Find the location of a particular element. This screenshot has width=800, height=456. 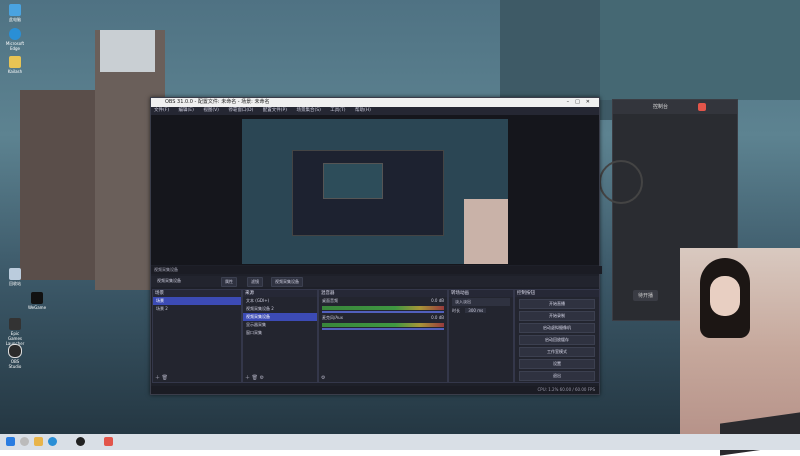

desktop-icon-obs: OBS Studio is located at coordinates (15, 356).